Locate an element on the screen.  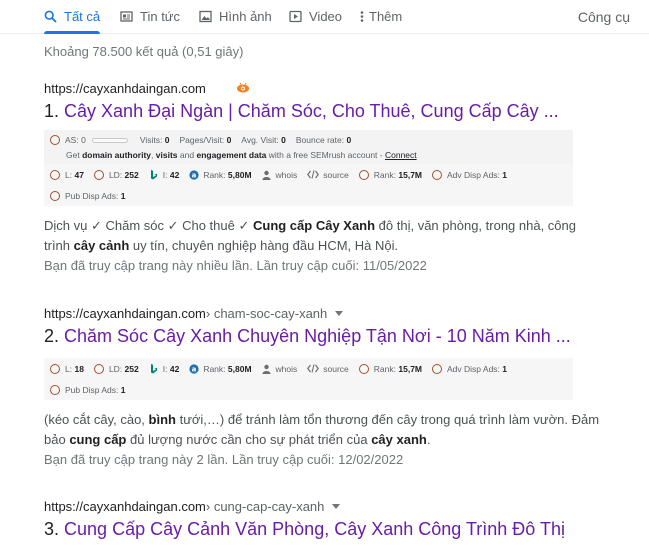
metric-ld-value: 252 is located at coordinates (131, 174).